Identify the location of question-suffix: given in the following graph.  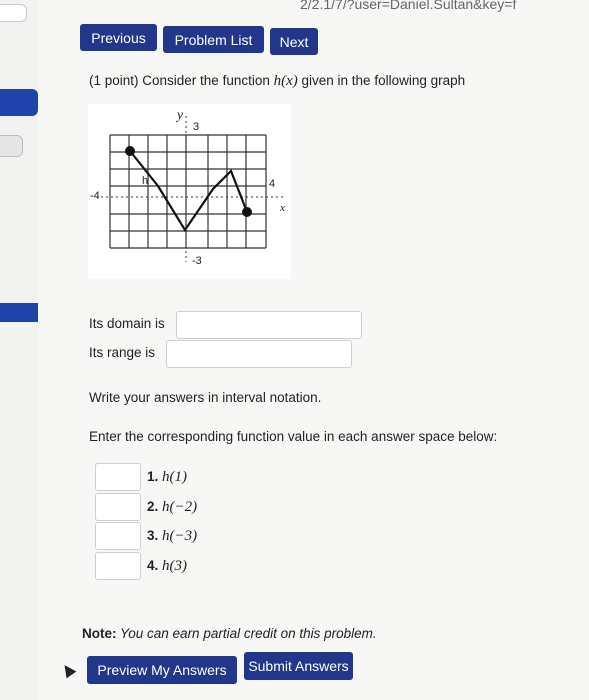
(381, 80).